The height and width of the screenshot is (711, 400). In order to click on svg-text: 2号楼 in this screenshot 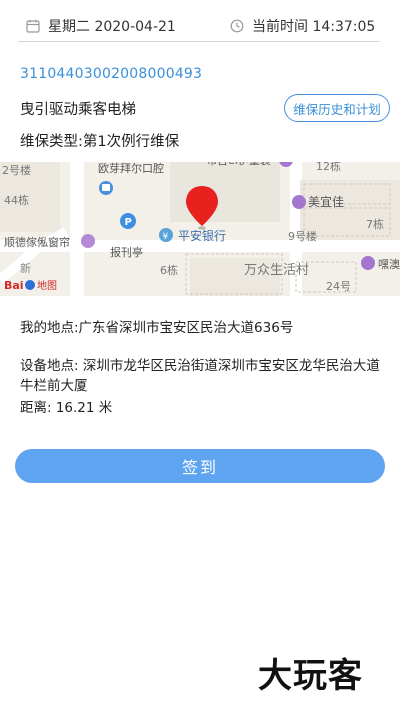, I will do `click(16, 170)`.